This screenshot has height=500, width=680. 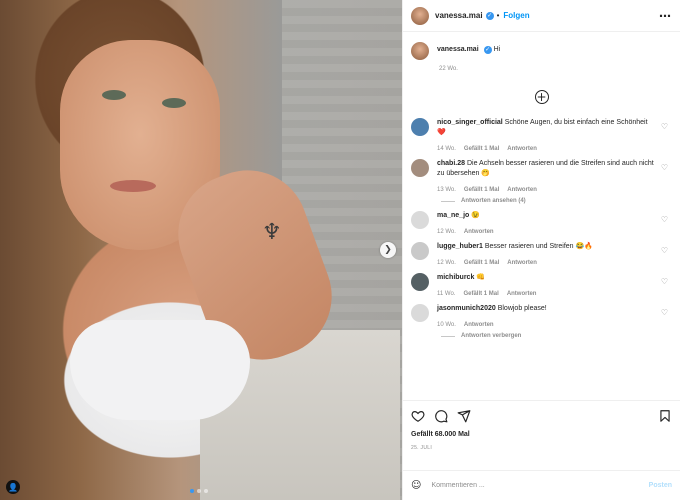 I want to click on comment-time: 13 Wo., so click(x=446, y=190).